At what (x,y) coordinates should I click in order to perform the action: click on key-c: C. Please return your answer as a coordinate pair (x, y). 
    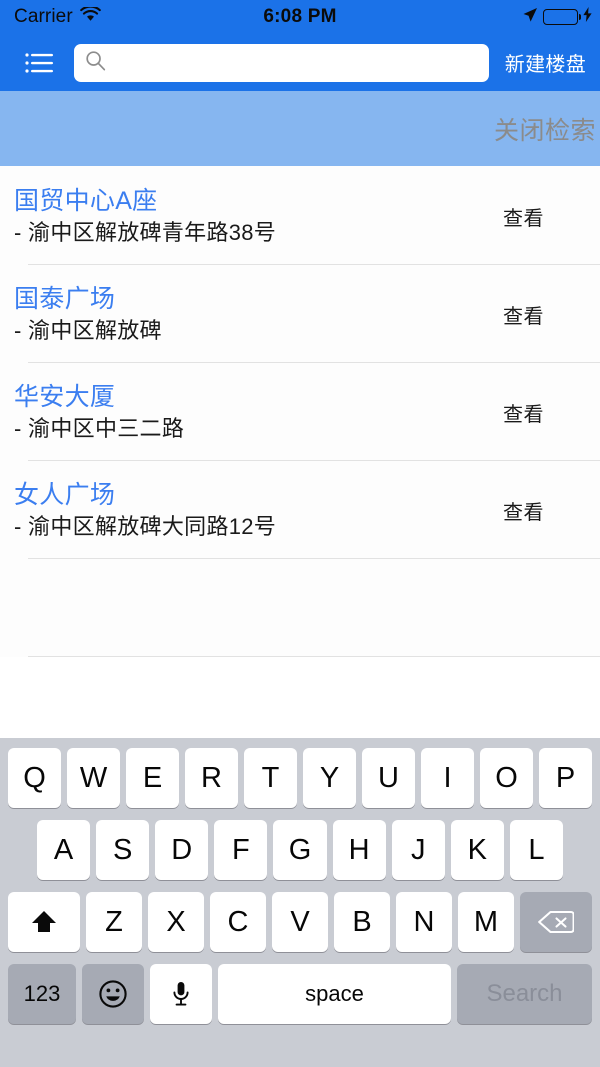
    Looking at the image, I should click on (238, 922).